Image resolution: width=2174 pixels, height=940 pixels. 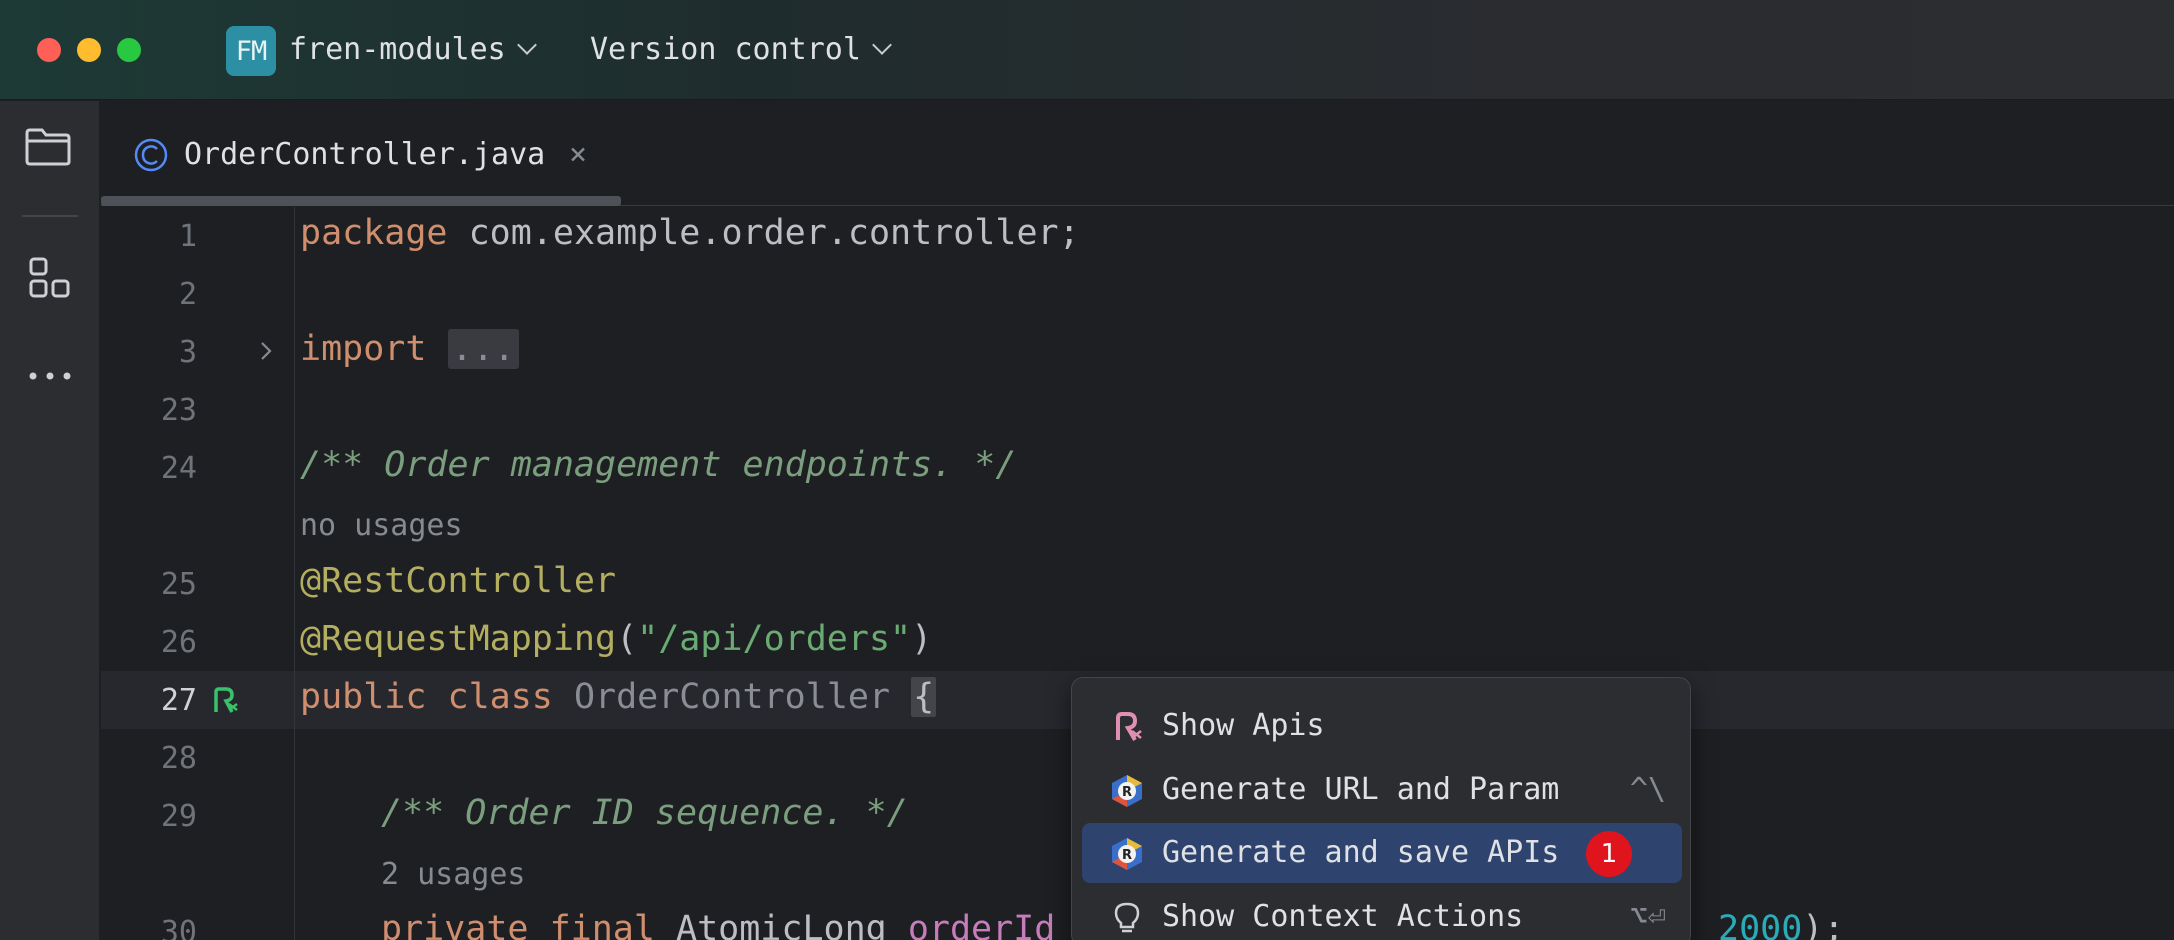 I want to click on code-line: @RestController, so click(x=458, y=581).